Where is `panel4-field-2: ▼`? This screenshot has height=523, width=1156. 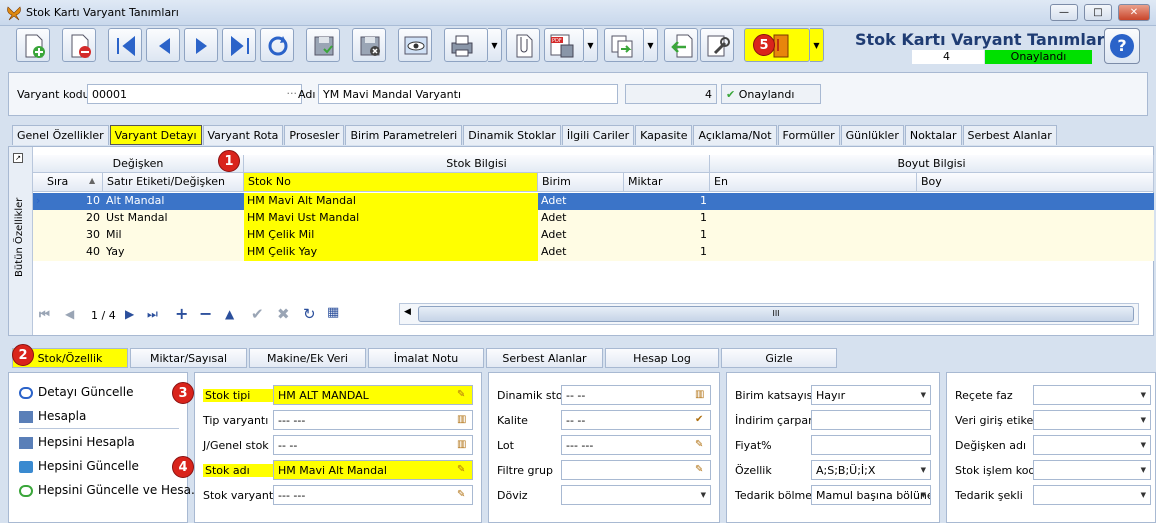
panel4-field-2: ▼ is located at coordinates (1092, 445).